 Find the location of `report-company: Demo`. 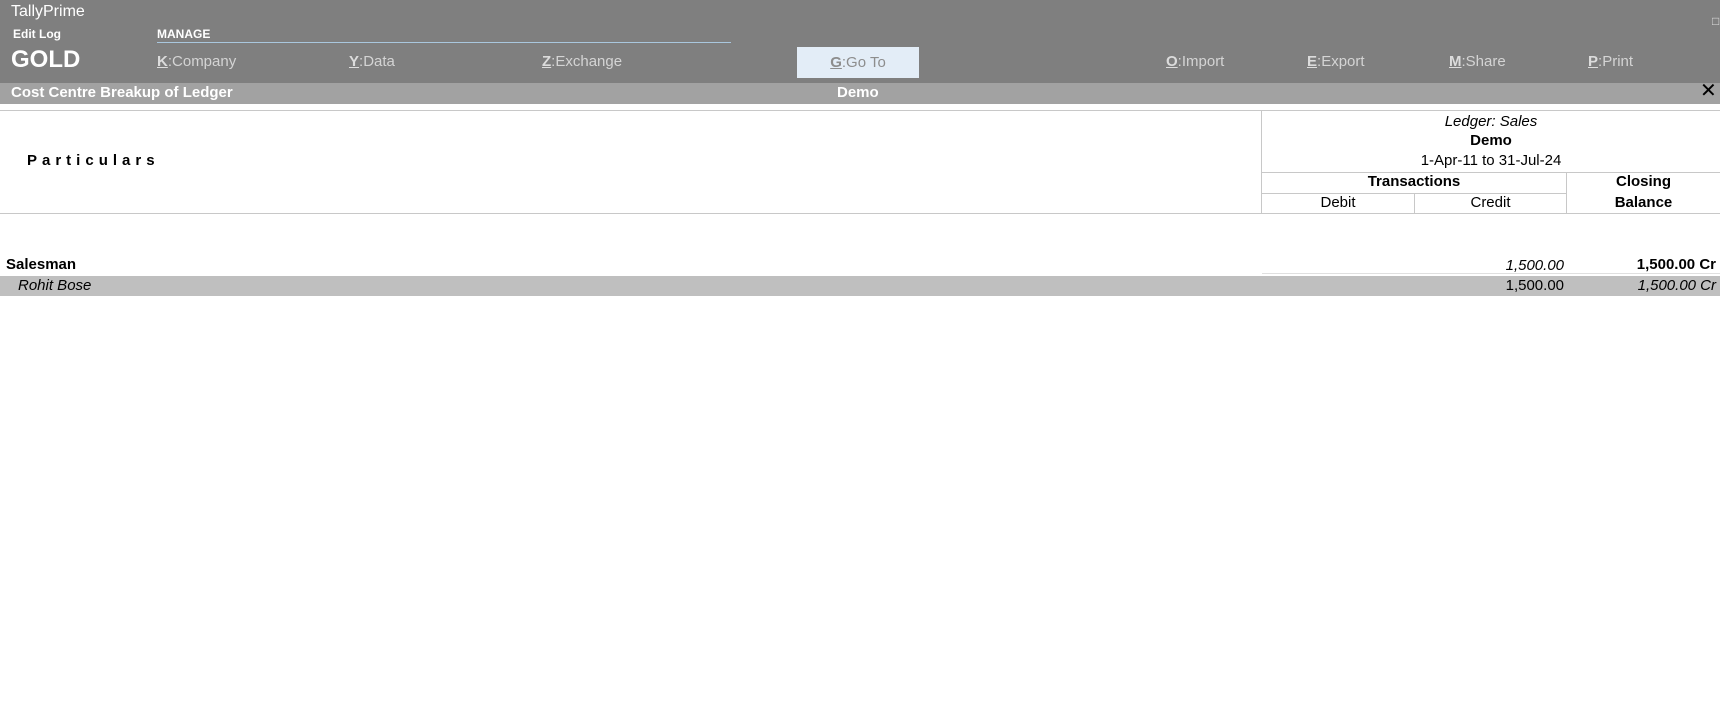

report-company: Demo is located at coordinates (858, 92).